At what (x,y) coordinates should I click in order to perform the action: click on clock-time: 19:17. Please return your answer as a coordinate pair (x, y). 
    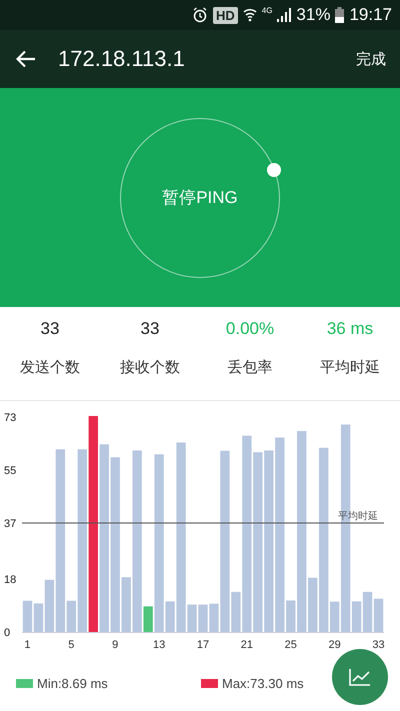
    Looking at the image, I should click on (370, 15).